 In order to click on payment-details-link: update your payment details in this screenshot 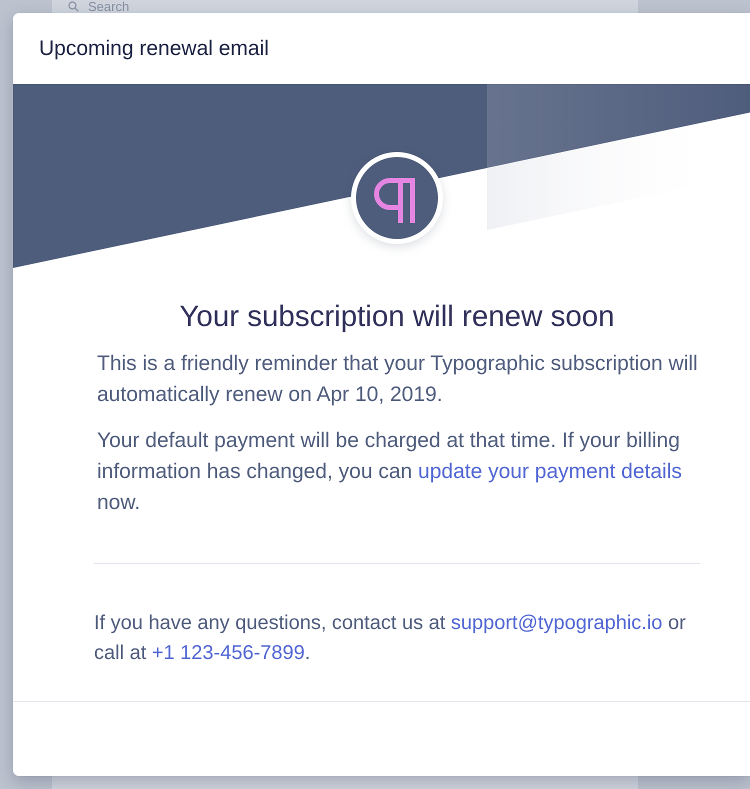, I will do `click(550, 471)`.